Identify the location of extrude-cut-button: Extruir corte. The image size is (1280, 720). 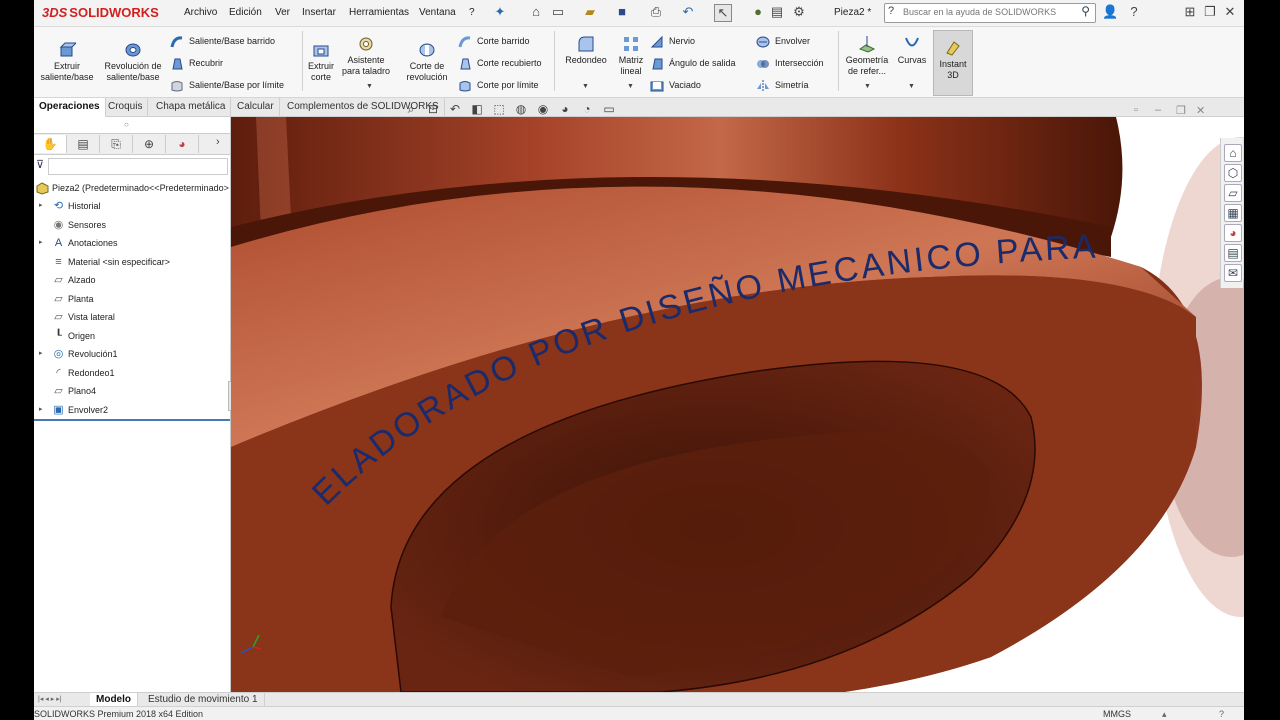
(321, 62).